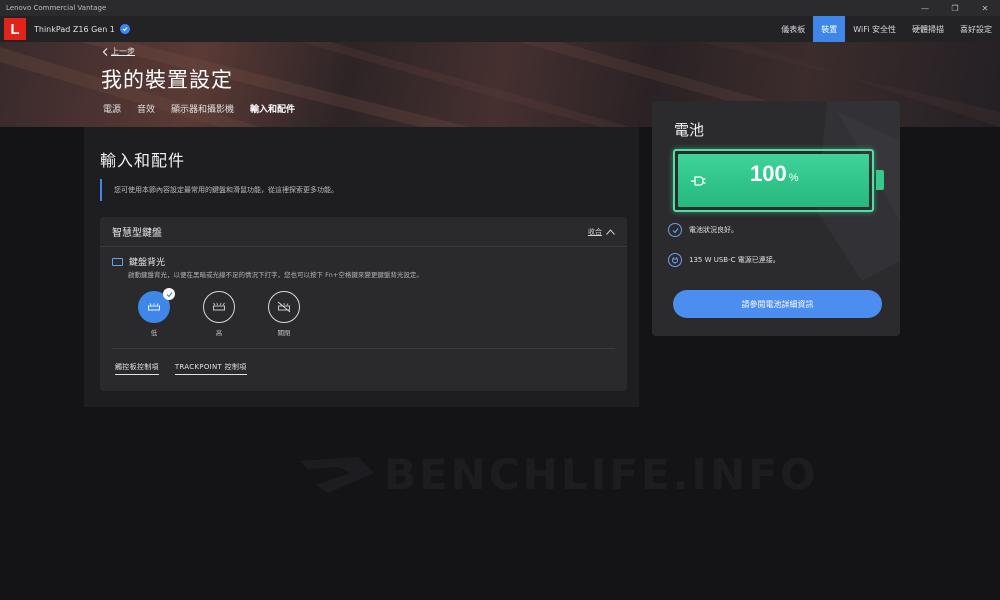 The height and width of the screenshot is (600, 1000). I want to click on backlight-off-button, so click(284, 307).